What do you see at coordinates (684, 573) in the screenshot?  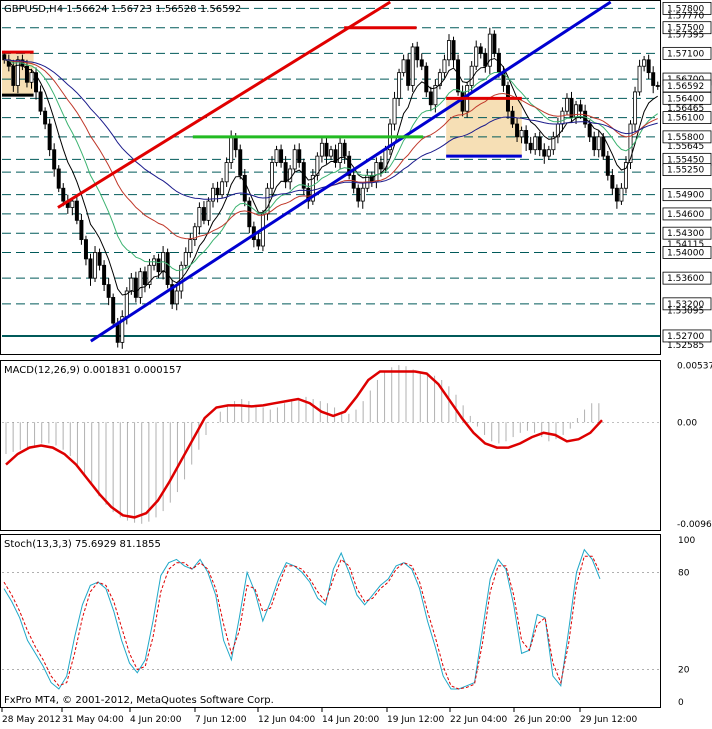 I see `stoch-axis-label-1: 80` at bounding box center [684, 573].